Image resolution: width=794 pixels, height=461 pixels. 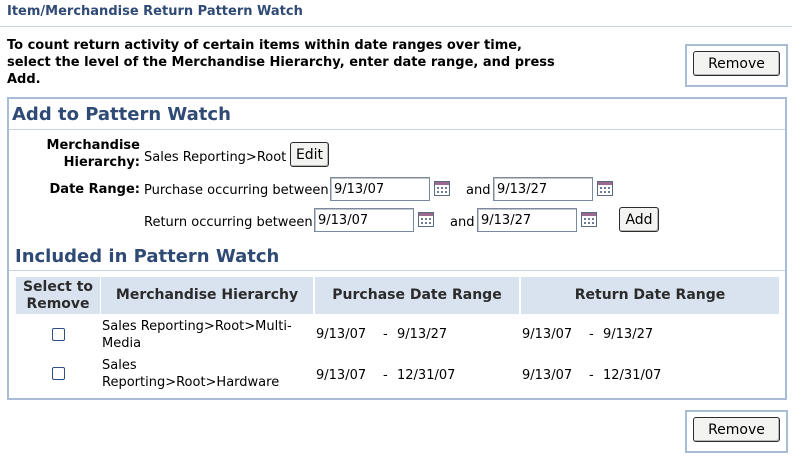 What do you see at coordinates (527, 220) in the screenshot?
I see `return-to-input` at bounding box center [527, 220].